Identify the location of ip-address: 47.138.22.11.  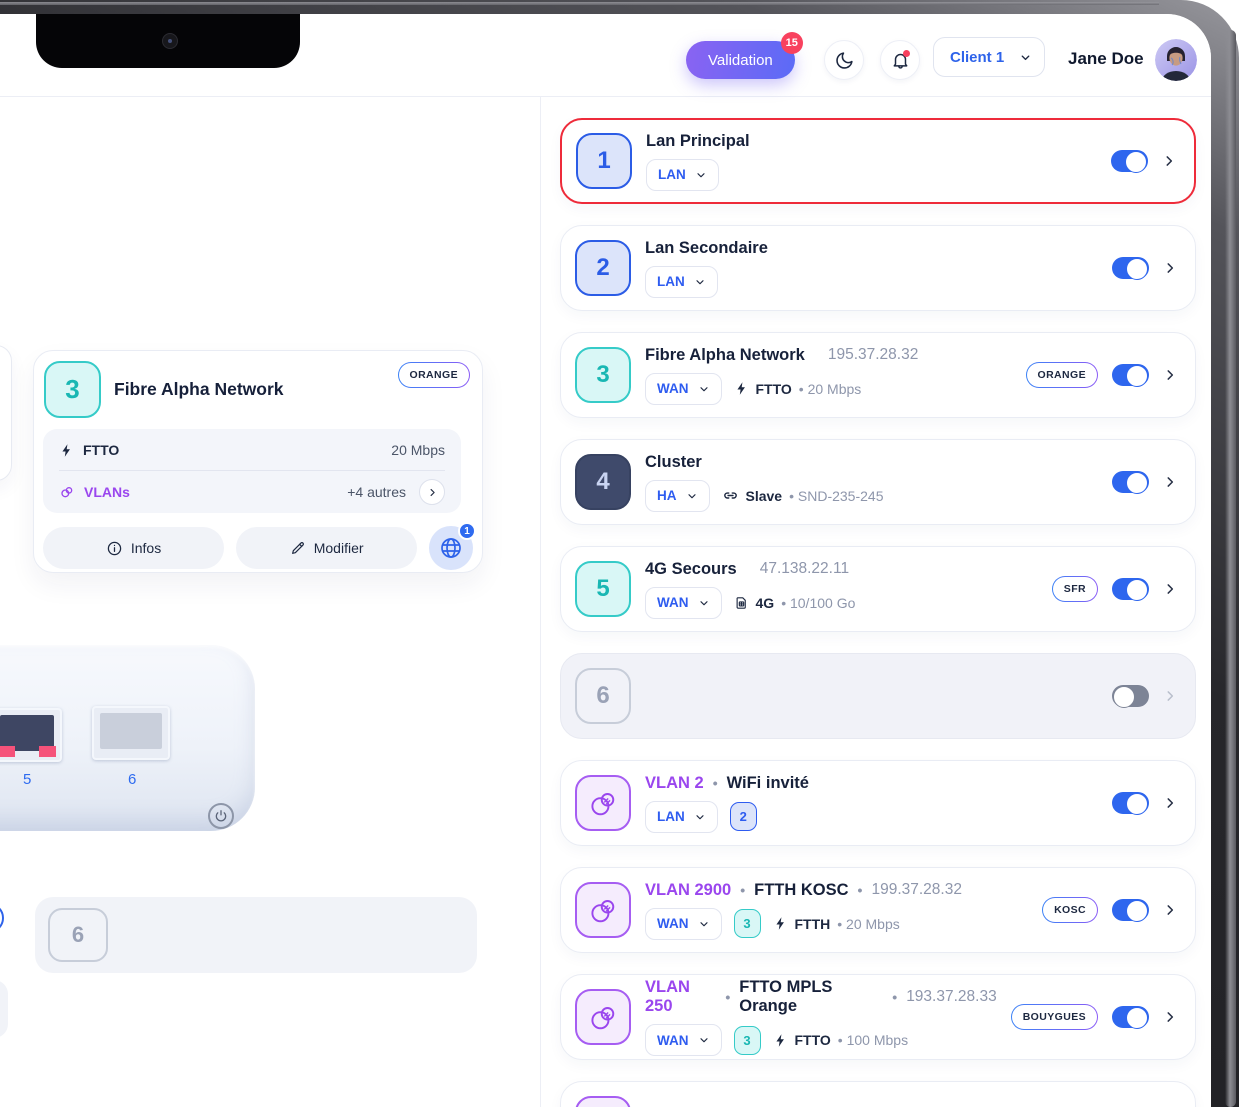
(804, 568).